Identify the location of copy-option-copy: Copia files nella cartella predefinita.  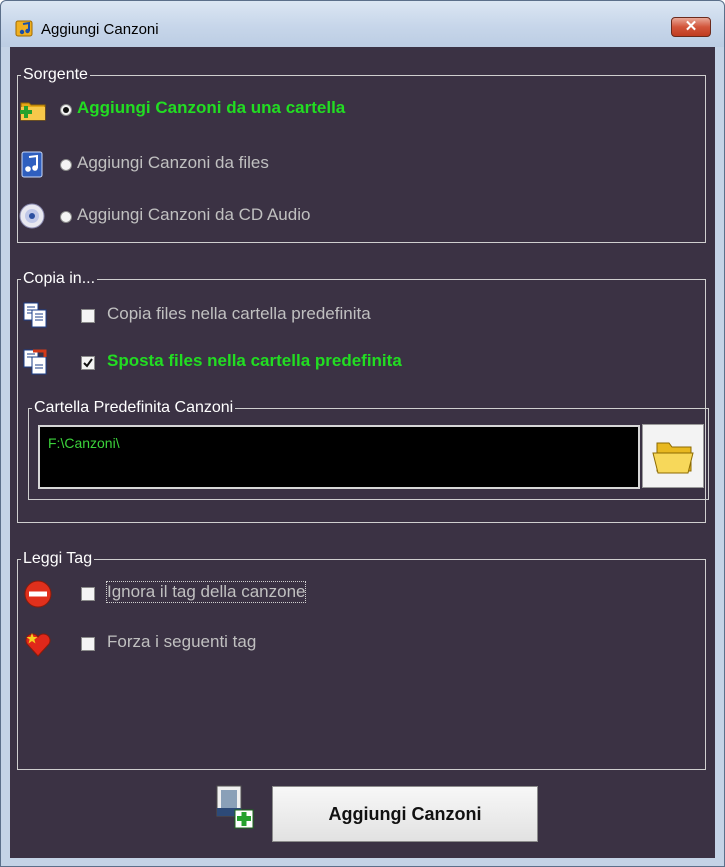
(271, 315).